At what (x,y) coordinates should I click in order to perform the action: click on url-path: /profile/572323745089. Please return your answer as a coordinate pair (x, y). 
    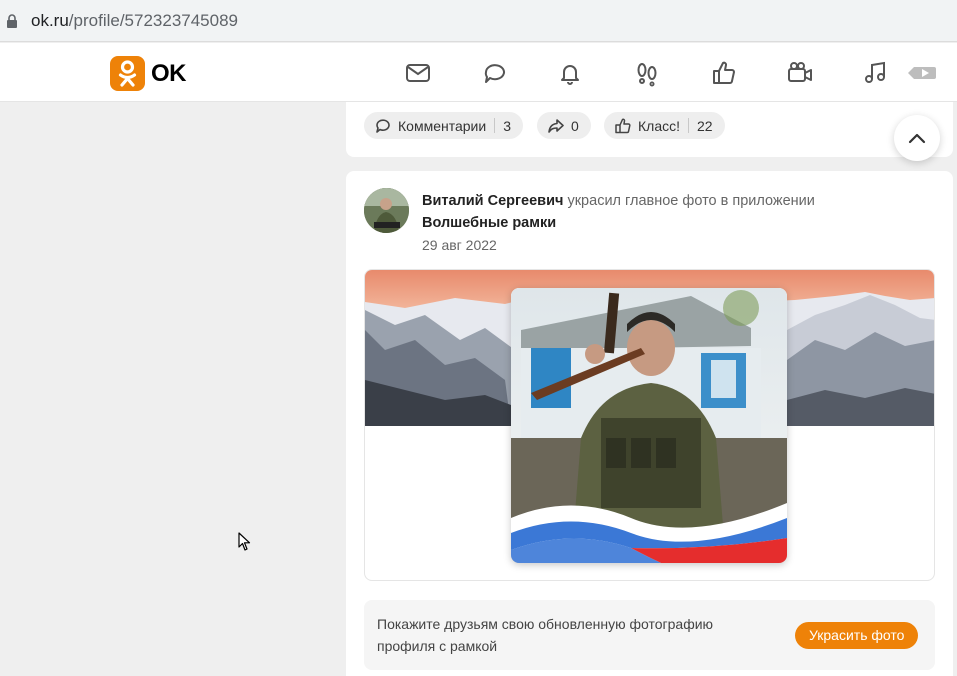
    Looking at the image, I should click on (153, 20).